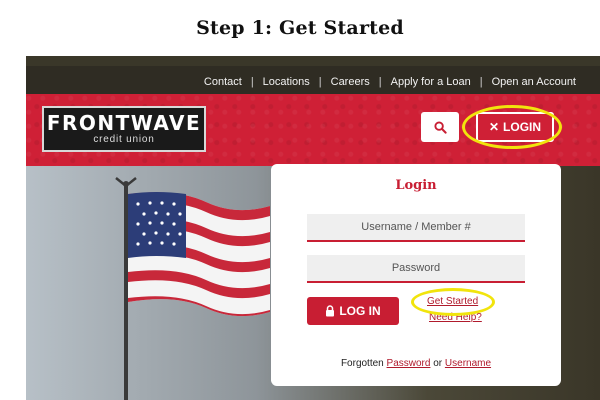 The width and height of the screenshot is (600, 400). I want to click on lock-icon, so click(330, 311).